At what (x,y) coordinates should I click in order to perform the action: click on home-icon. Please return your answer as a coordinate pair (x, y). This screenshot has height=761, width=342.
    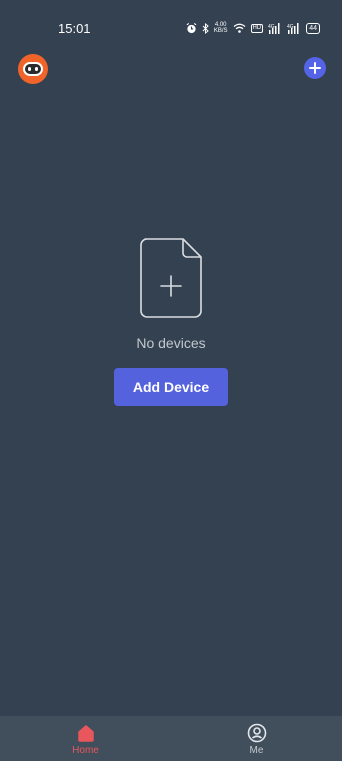
    Looking at the image, I should click on (85, 733).